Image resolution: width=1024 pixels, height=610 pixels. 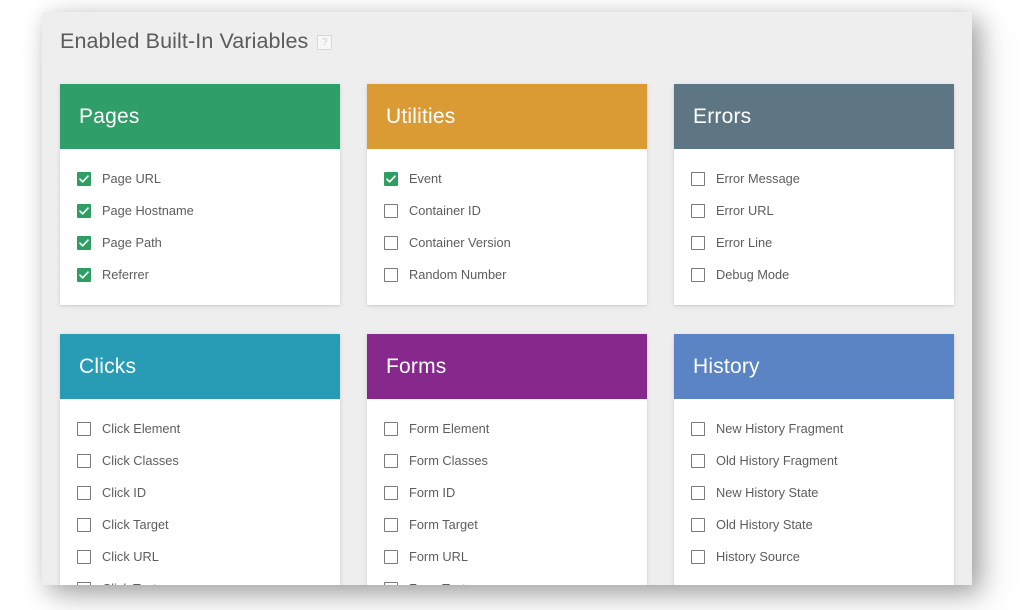 I want to click on variable-row: Old History Fragment, so click(x=822, y=461).